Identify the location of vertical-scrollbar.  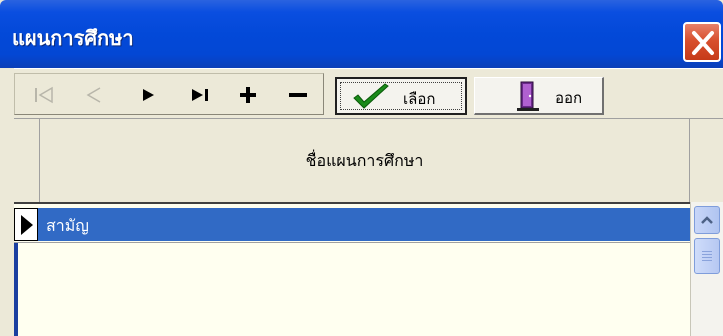
(706, 269).